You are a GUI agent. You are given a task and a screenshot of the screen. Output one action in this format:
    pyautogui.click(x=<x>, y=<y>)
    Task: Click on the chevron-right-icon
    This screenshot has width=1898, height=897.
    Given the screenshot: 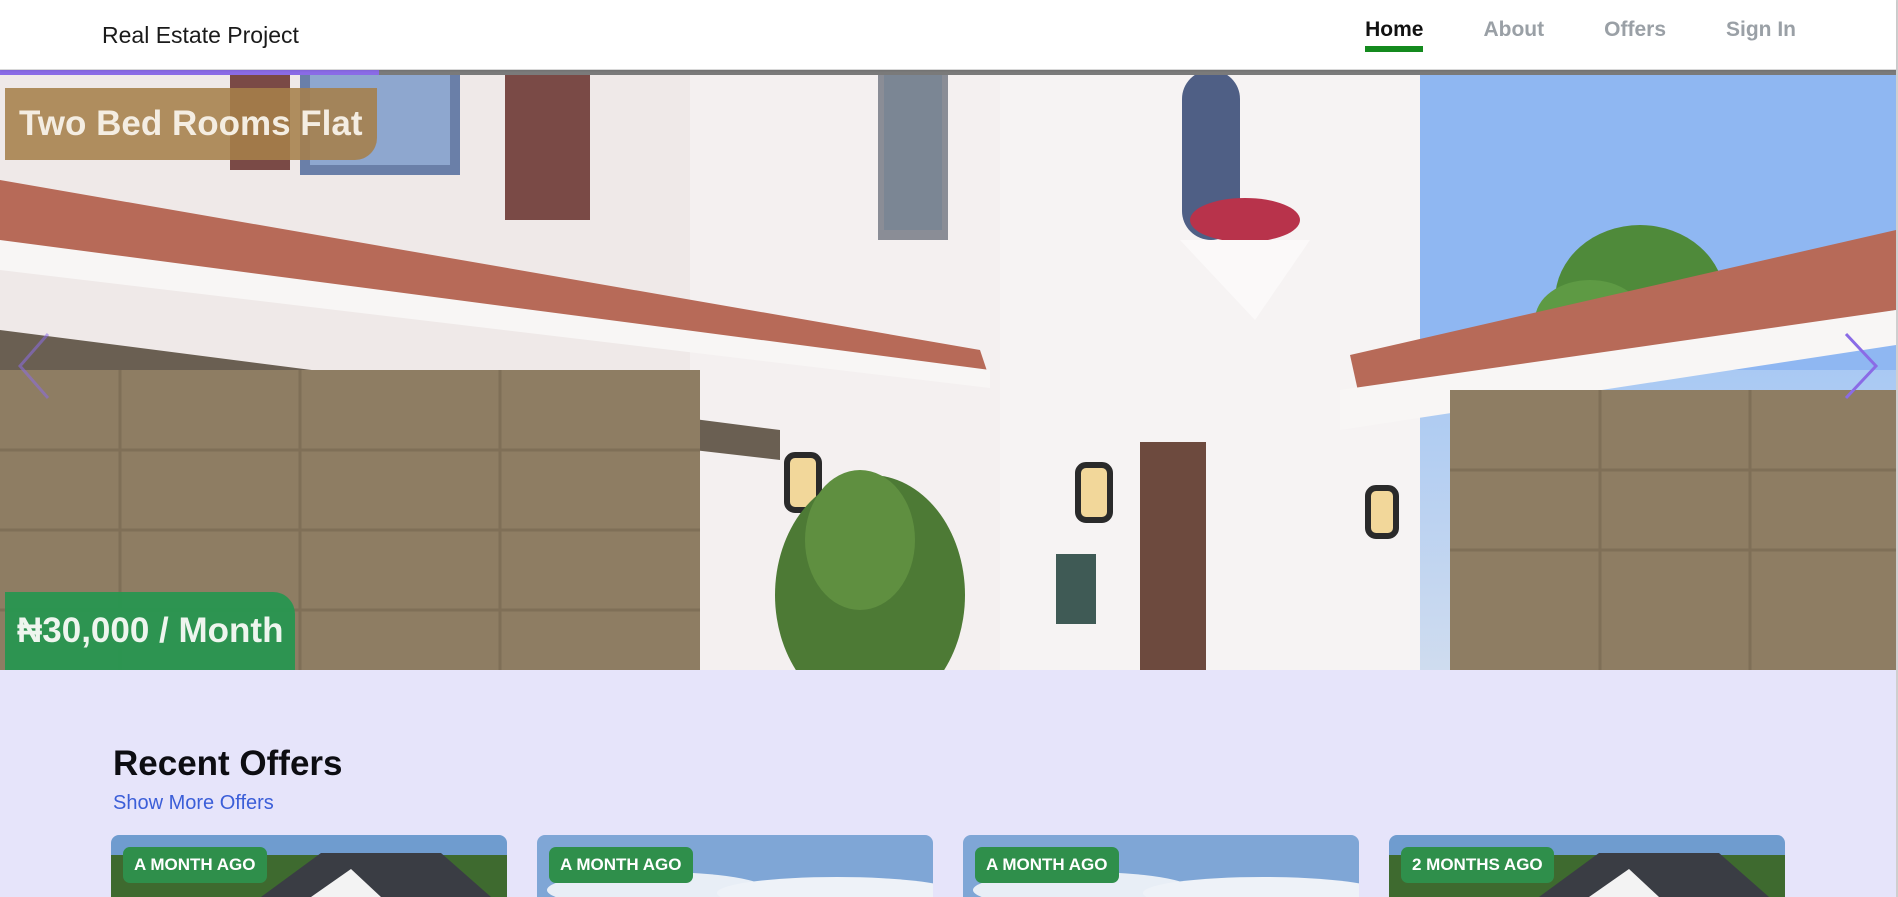 What is the action you would take?
    pyautogui.click(x=1861, y=366)
    